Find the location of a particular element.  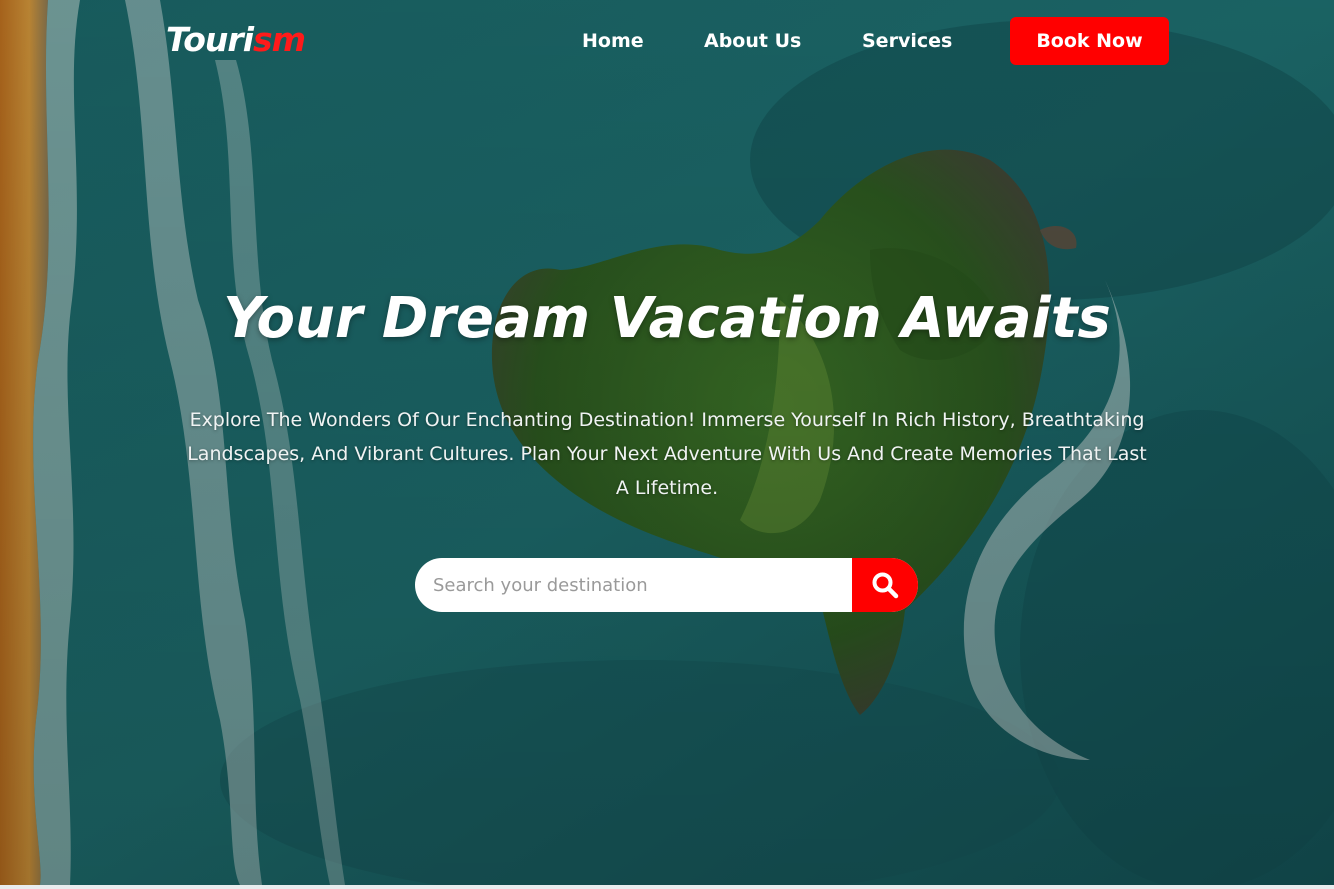

book-now-button: Book Now is located at coordinates (1089, 41).